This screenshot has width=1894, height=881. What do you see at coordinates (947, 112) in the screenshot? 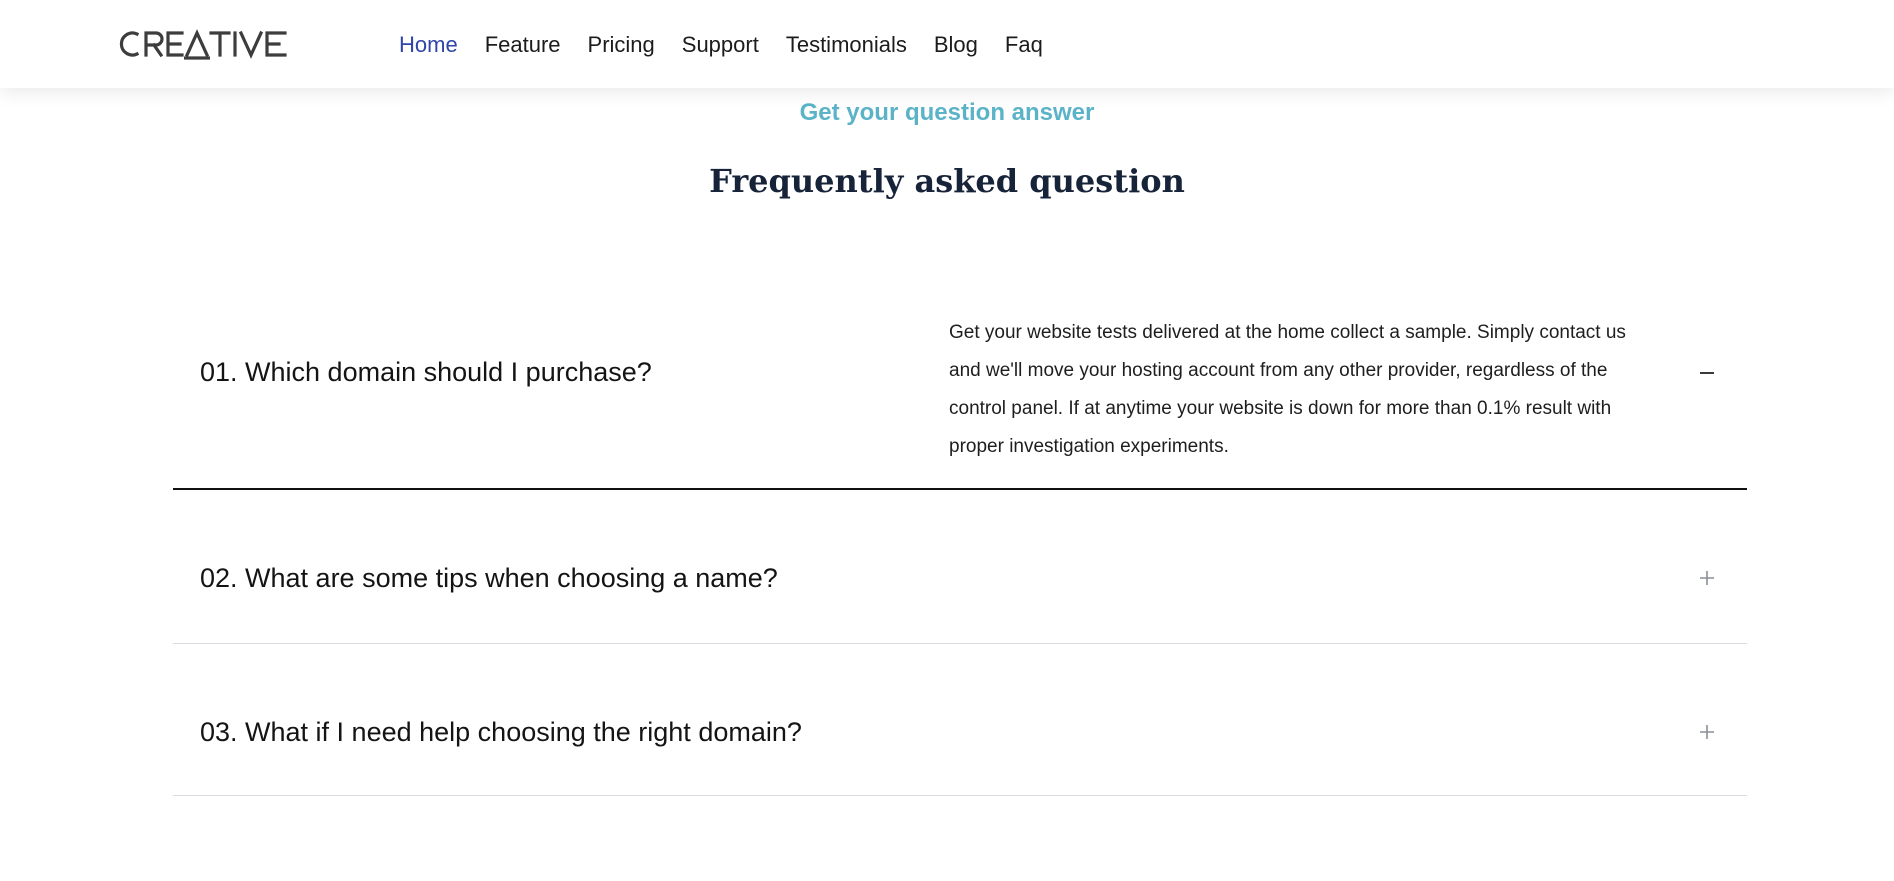
I see `faq-eyebrow: Get your question answer` at bounding box center [947, 112].